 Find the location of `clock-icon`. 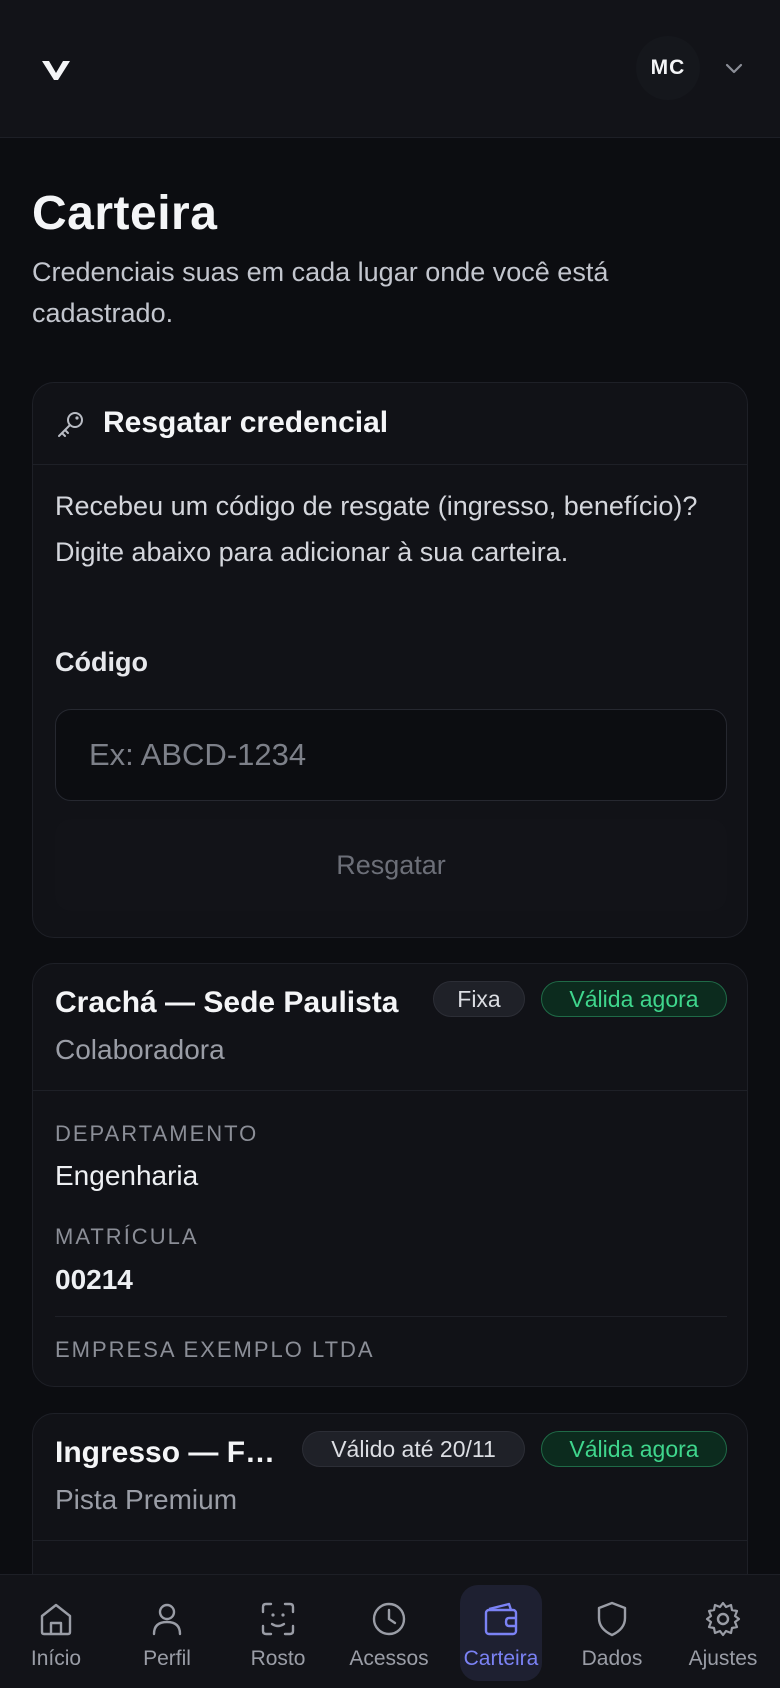

clock-icon is located at coordinates (389, 1619).